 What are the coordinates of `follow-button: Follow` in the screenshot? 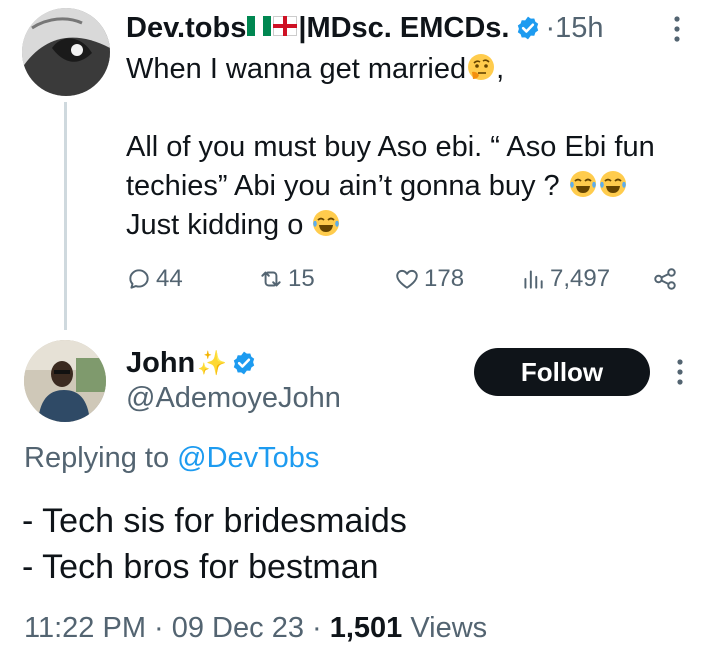 It's located at (562, 372).